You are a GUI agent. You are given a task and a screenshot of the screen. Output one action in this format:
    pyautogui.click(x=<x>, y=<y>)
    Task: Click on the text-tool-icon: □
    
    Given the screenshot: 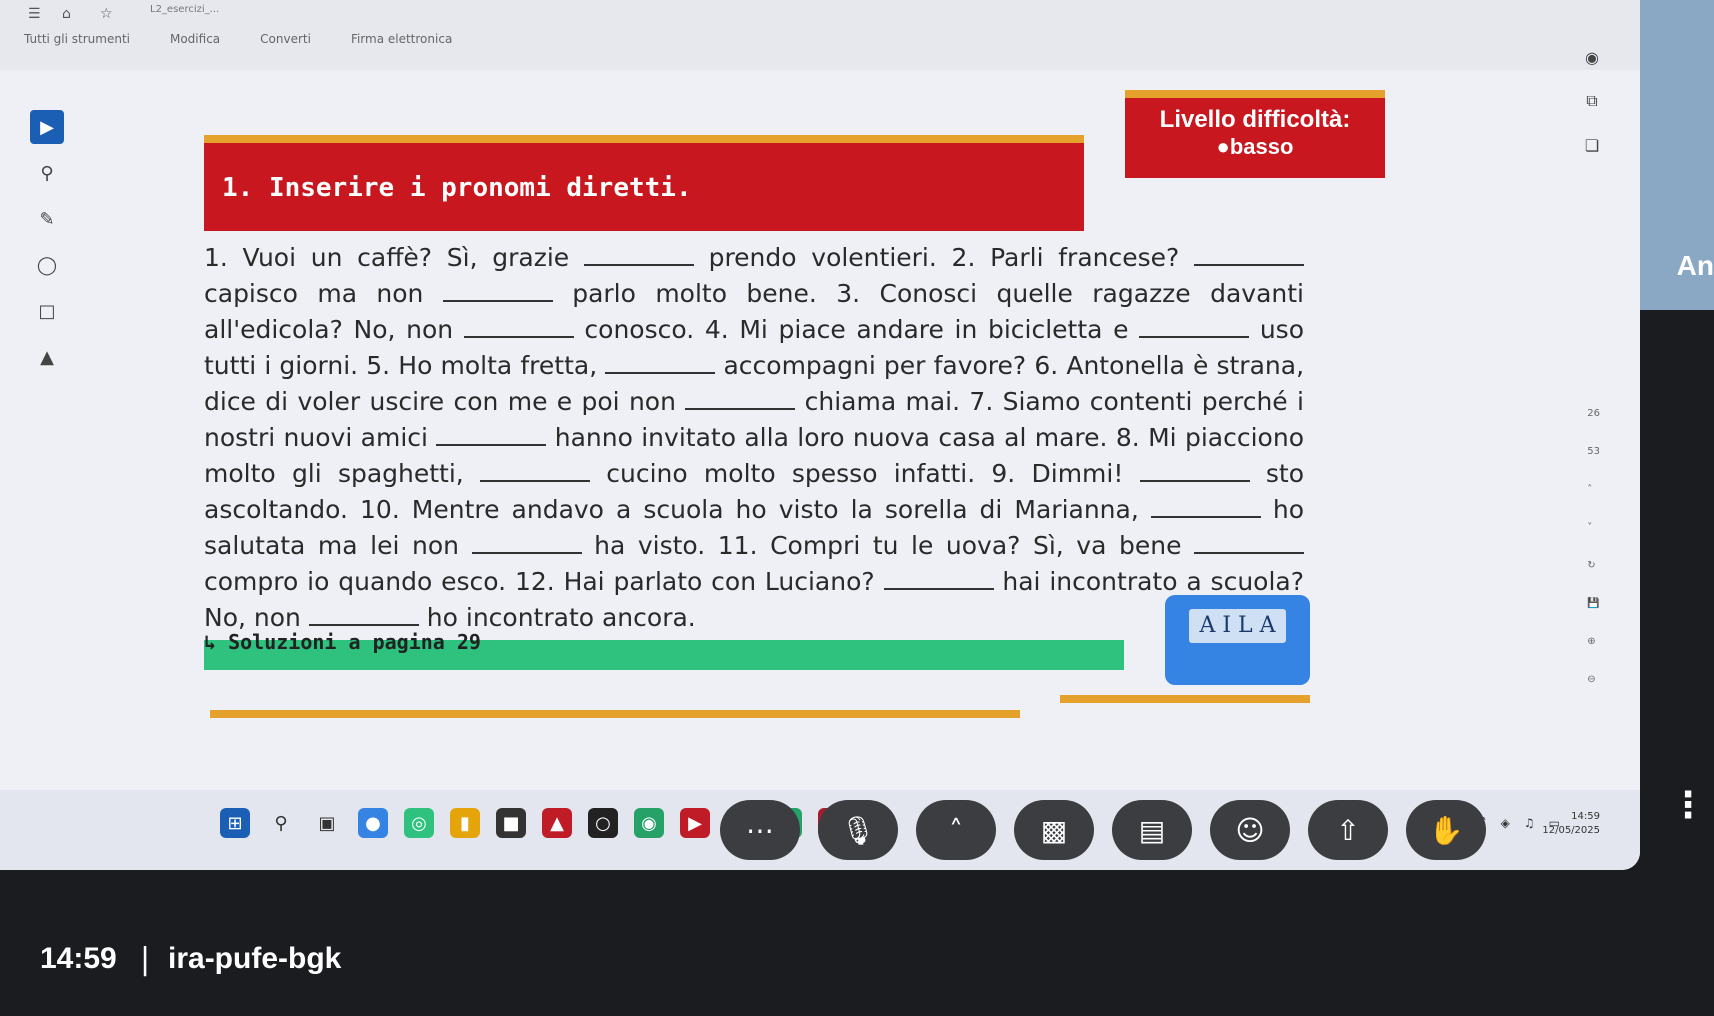 What is the action you would take?
    pyautogui.click(x=47, y=311)
    